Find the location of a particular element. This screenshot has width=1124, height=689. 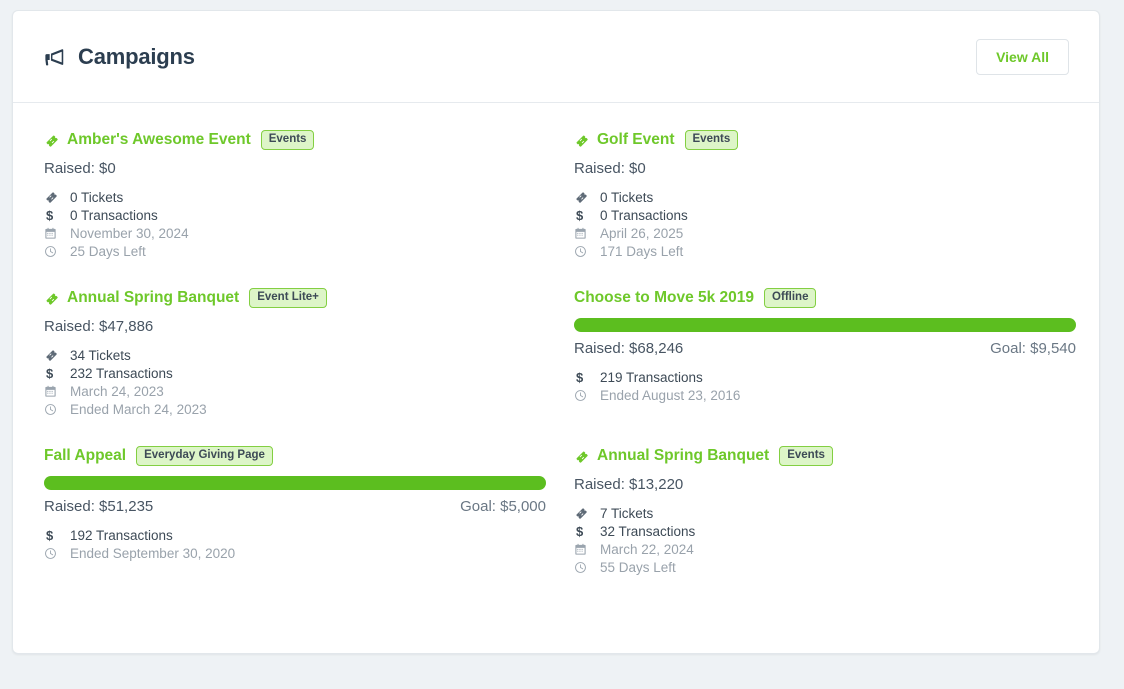

raised-amount: Raised: $51,235 is located at coordinates (99, 506).